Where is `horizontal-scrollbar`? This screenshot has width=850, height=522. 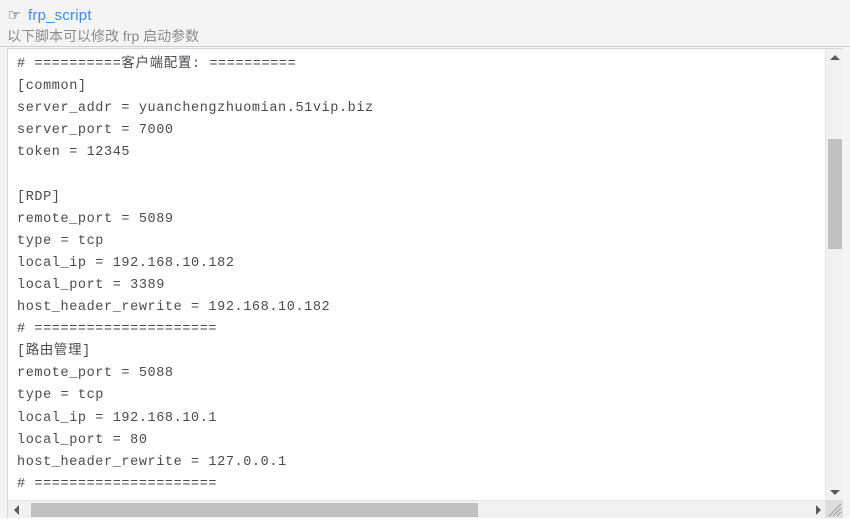
horizontal-scrollbar is located at coordinates (417, 509).